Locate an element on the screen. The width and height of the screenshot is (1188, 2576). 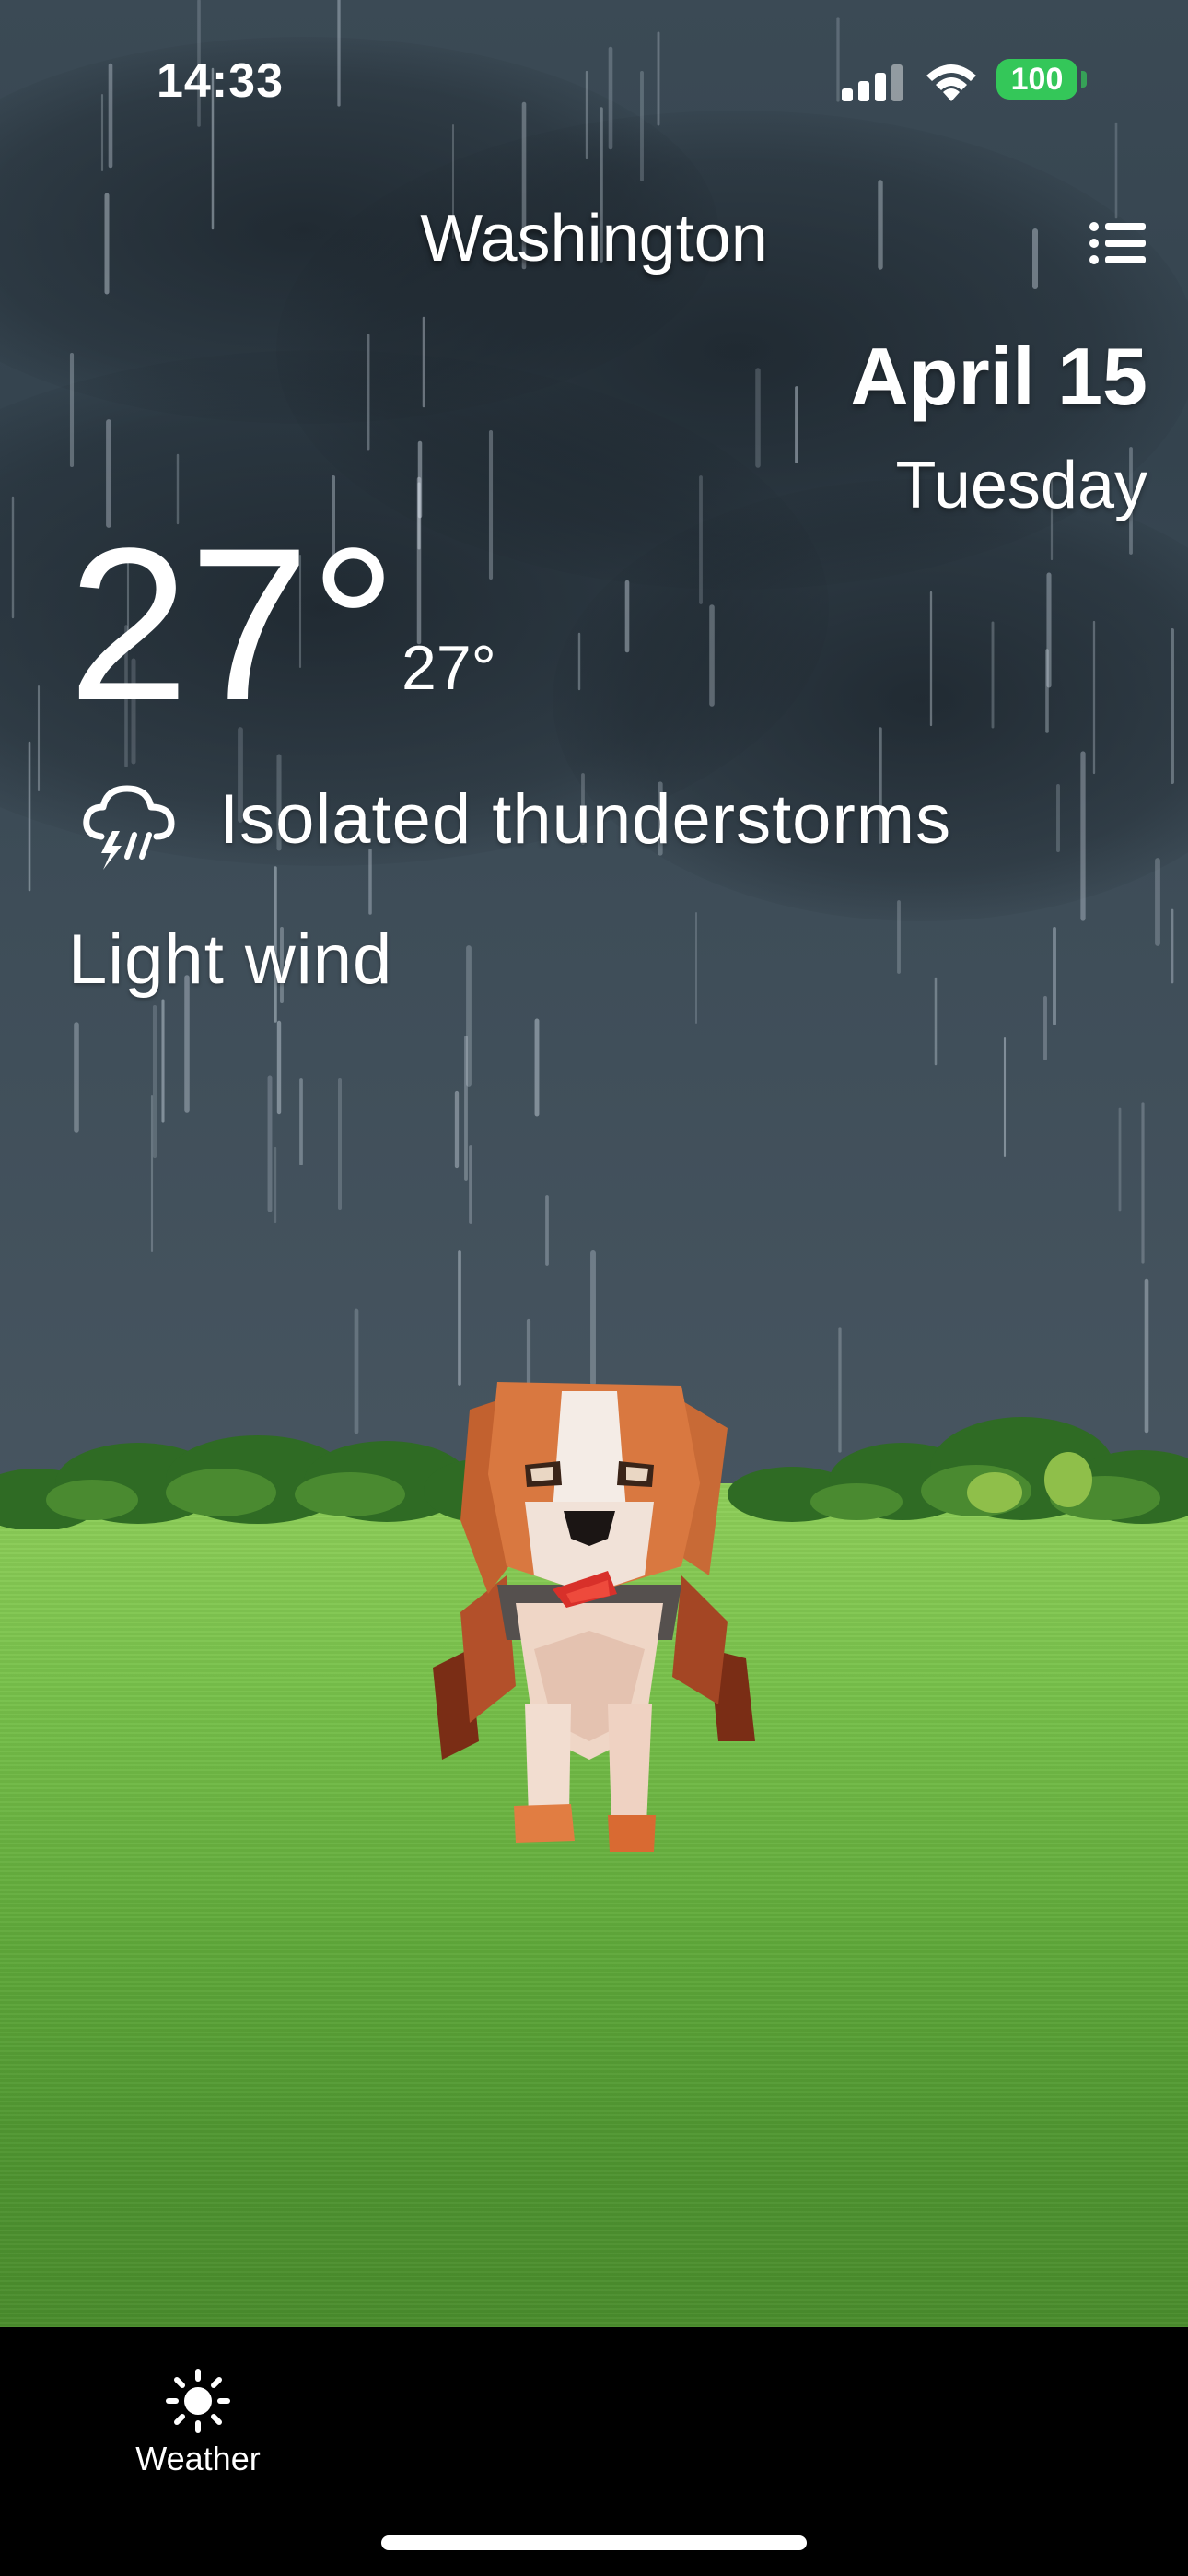
cellular-signal-icon is located at coordinates (872, 82).